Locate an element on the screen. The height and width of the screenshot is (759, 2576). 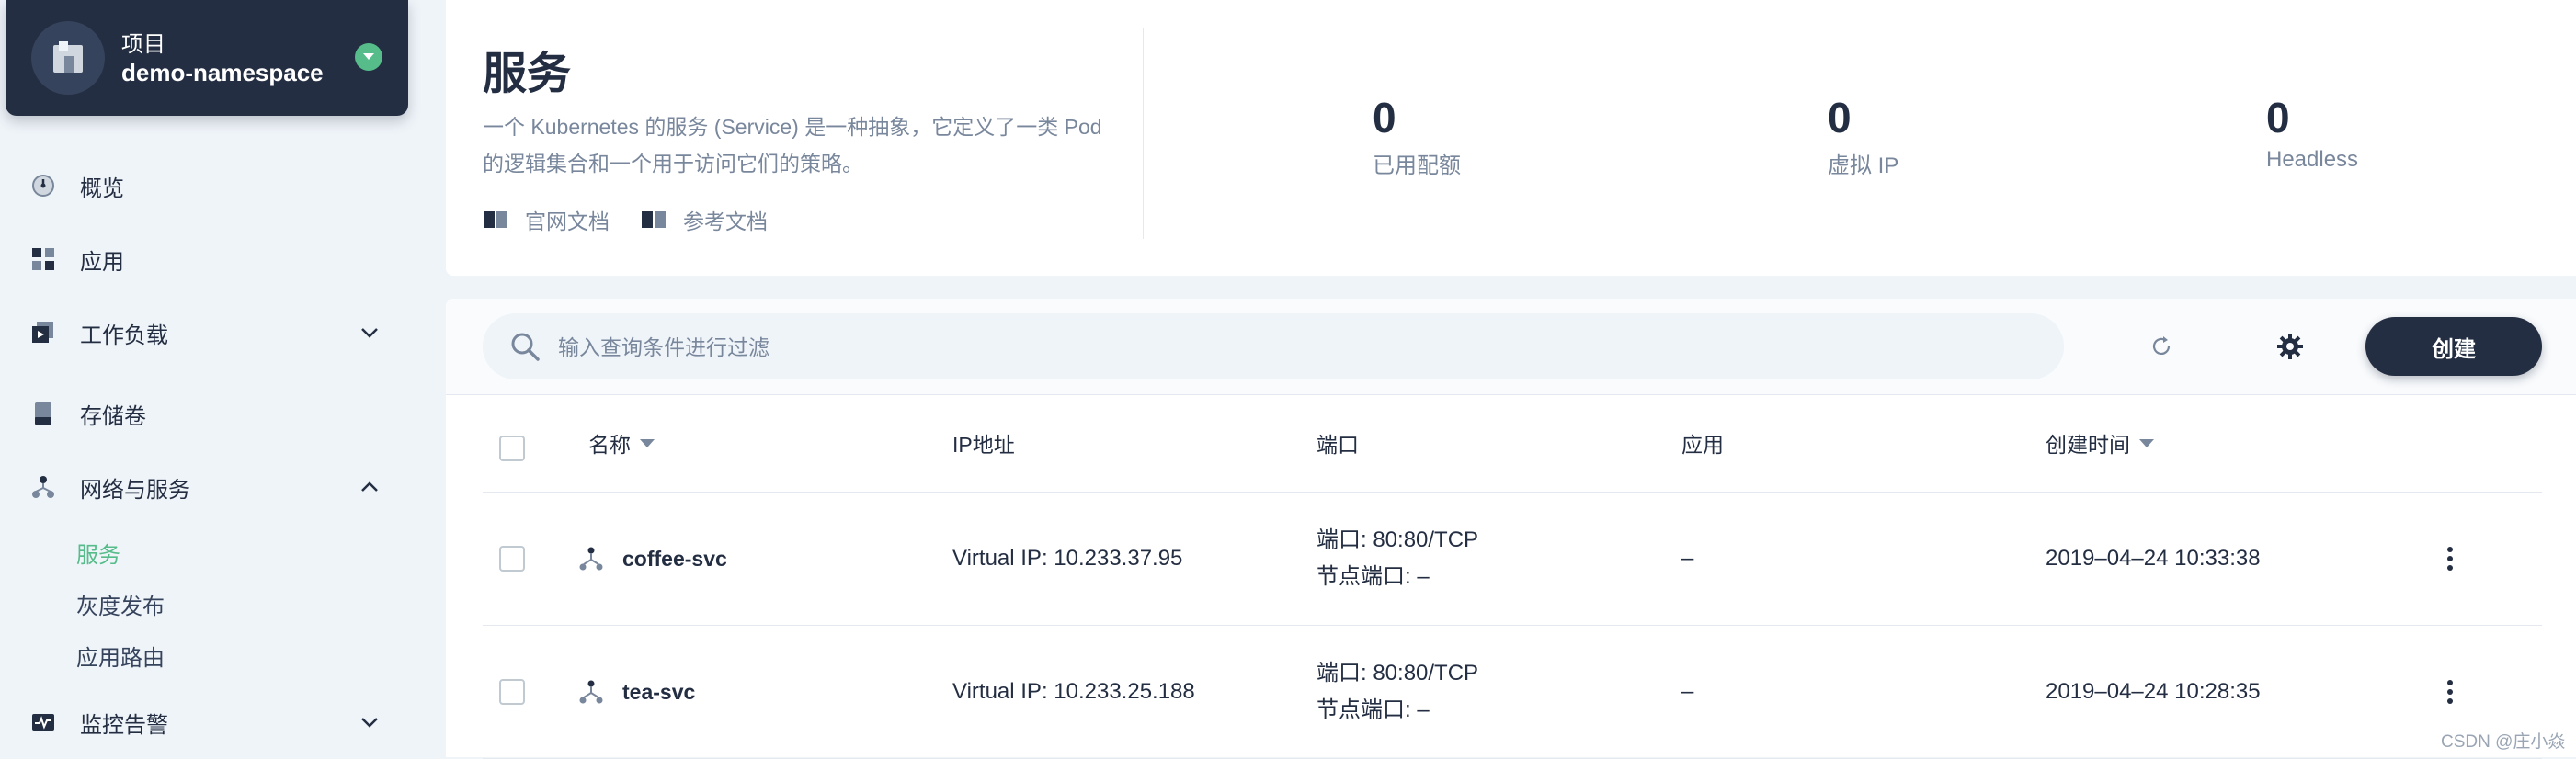
nav-sub-routes: 应用路由 is located at coordinates (120, 656).